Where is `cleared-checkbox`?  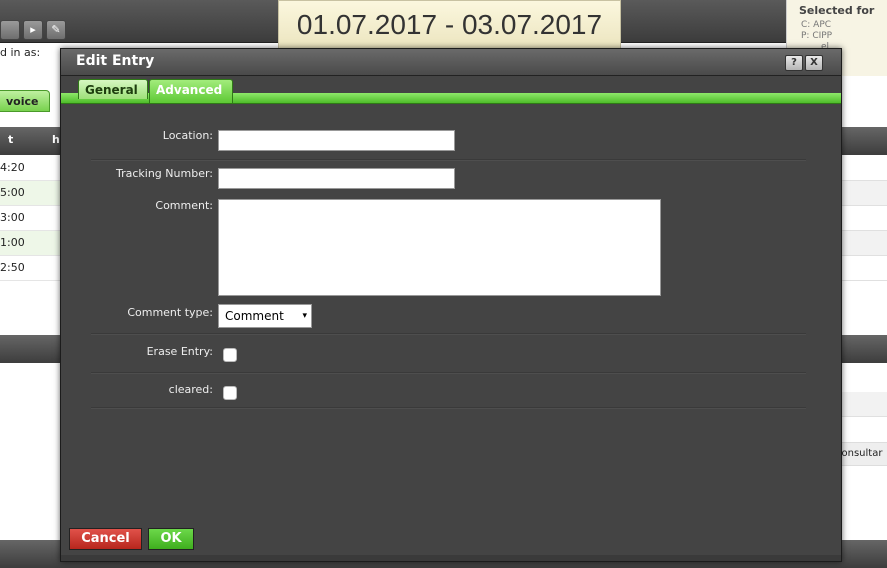
cleared-checkbox is located at coordinates (230, 393).